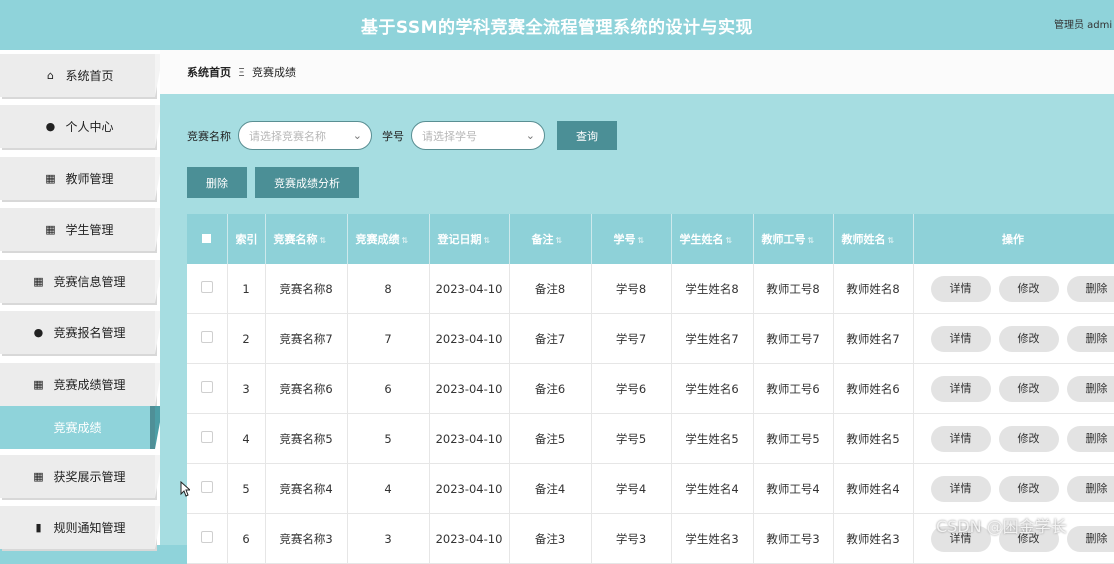 The height and width of the screenshot is (564, 1114). I want to click on sidebar-item-awards: ▦ 获奖展示管理, so click(77, 476).